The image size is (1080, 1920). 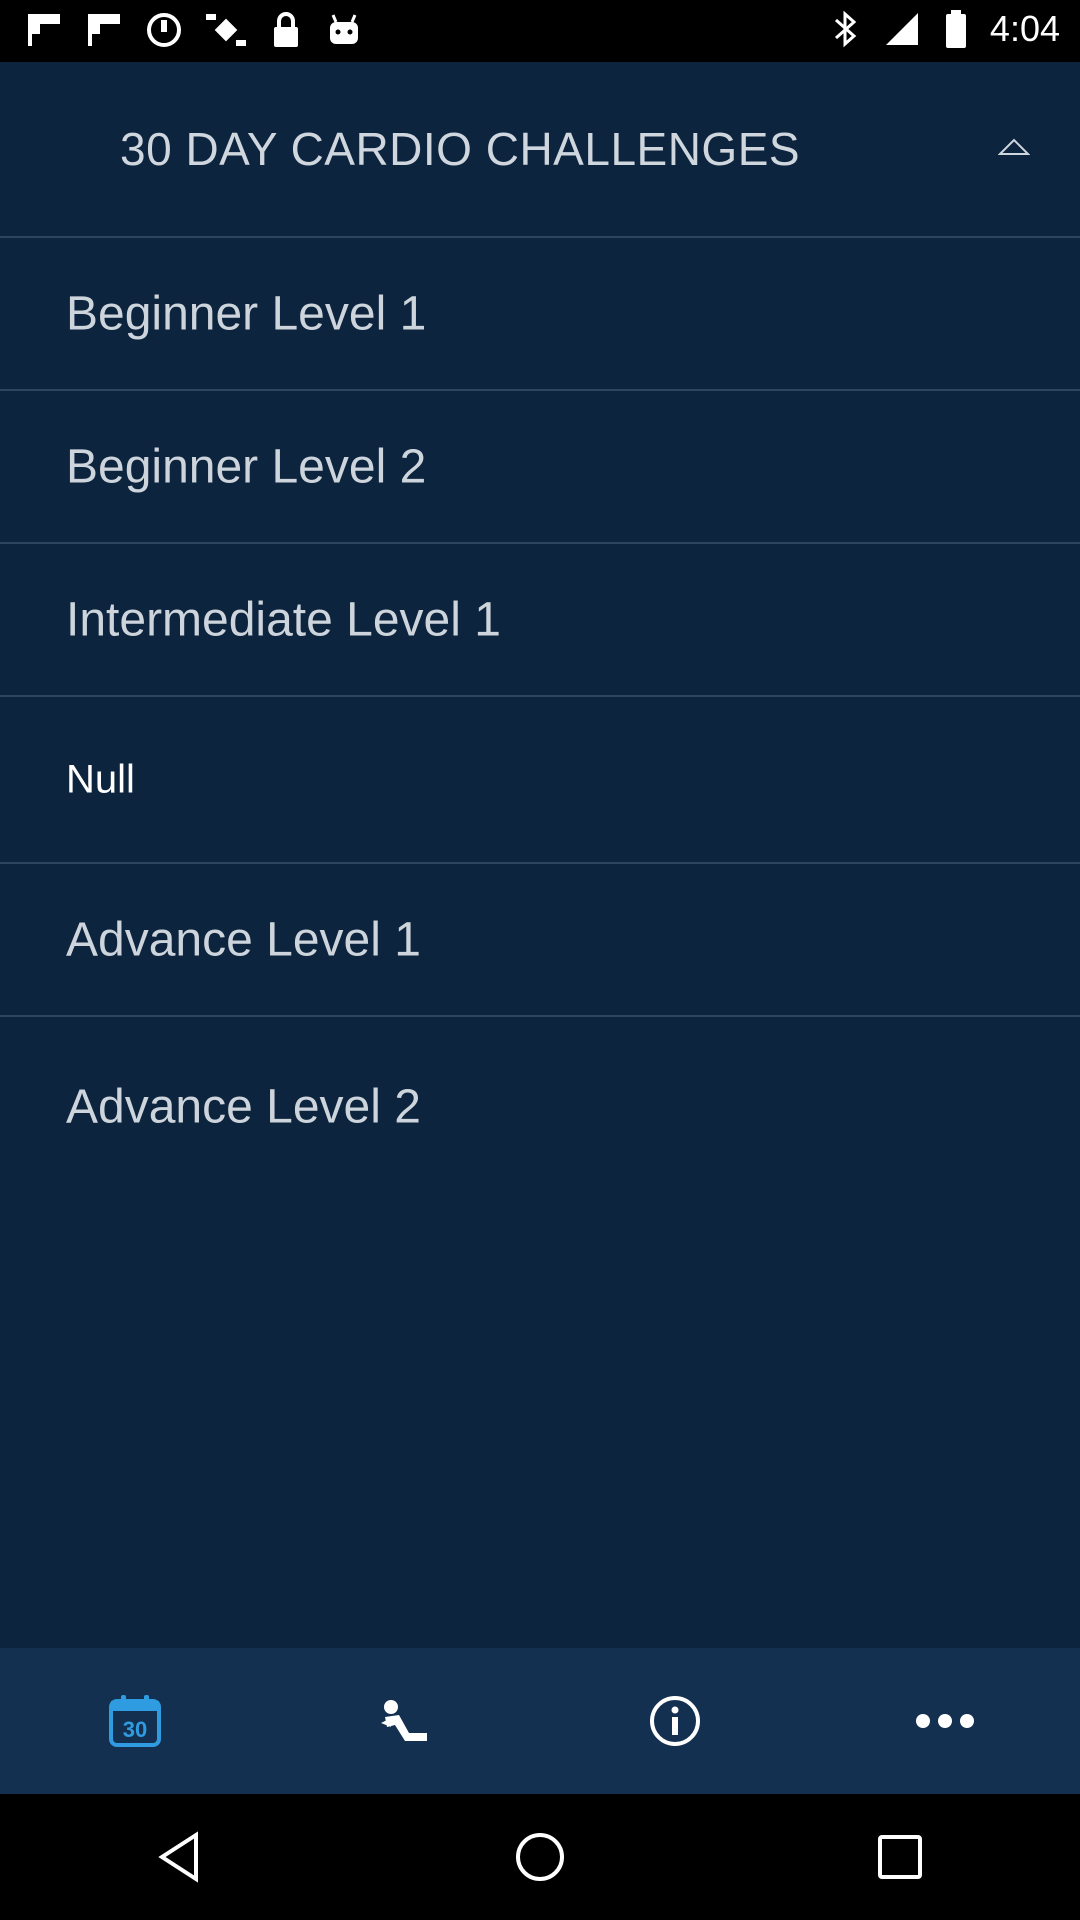 What do you see at coordinates (540, 620) in the screenshot?
I see `list-item-intermediate-level-1: Intermediate Level 1` at bounding box center [540, 620].